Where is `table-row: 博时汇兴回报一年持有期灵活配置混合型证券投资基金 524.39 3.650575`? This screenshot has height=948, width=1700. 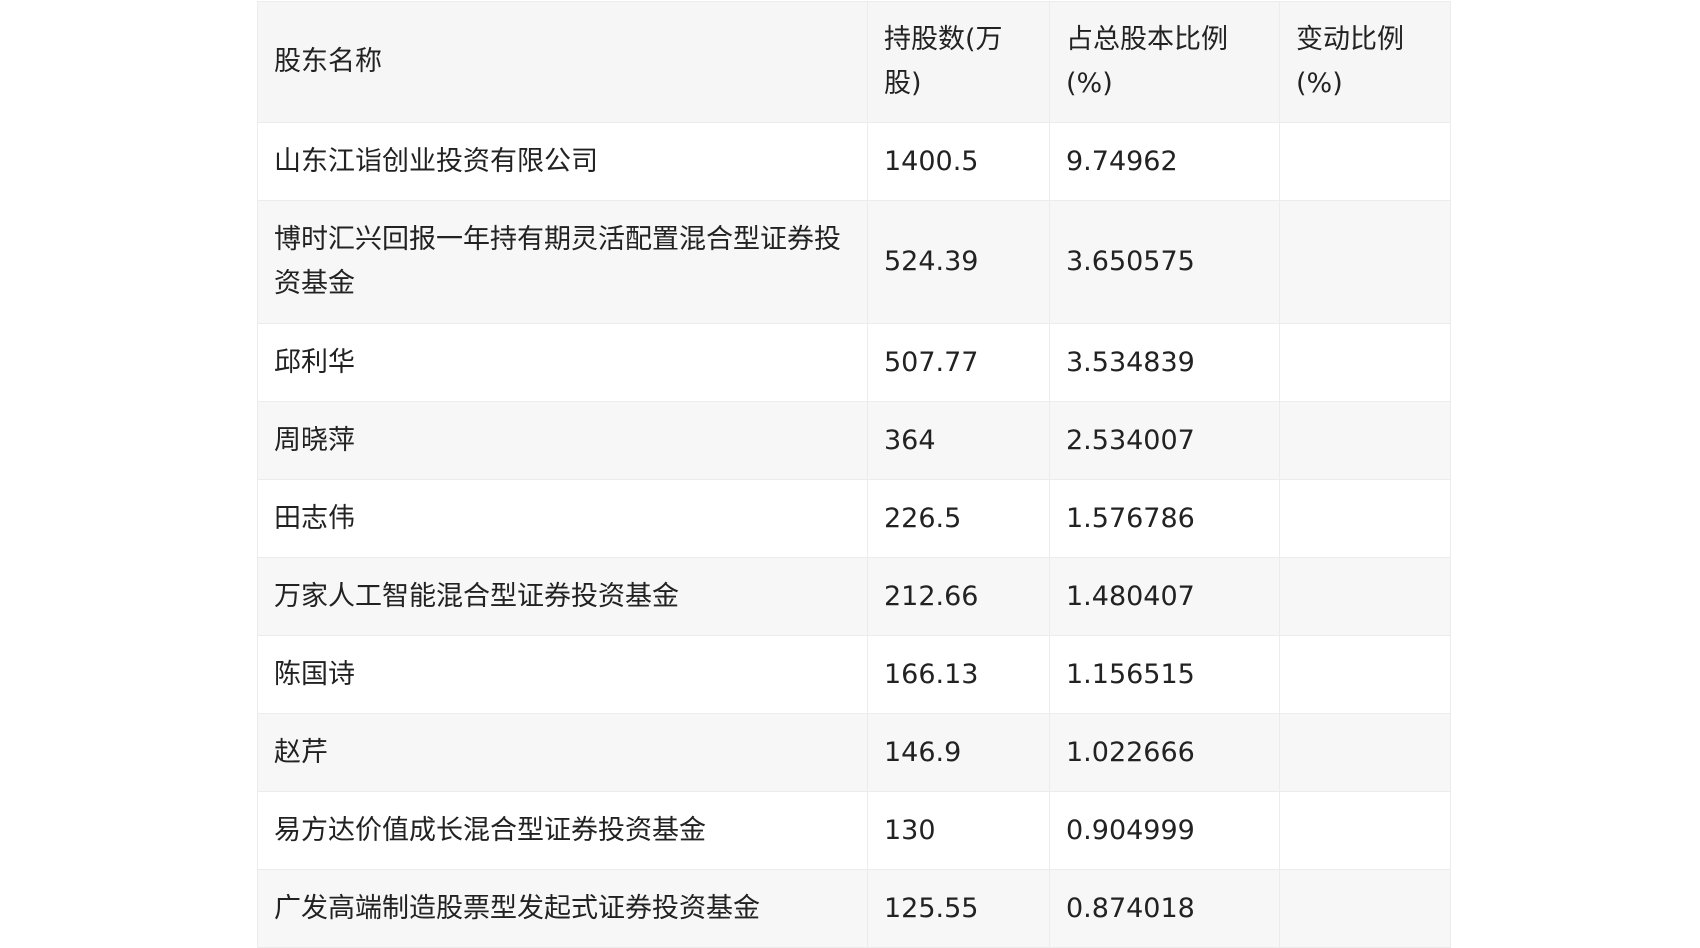 table-row: 博时汇兴回报一年持有期灵活配置混合型证券投资基金 524.39 3.650575 is located at coordinates (854, 262).